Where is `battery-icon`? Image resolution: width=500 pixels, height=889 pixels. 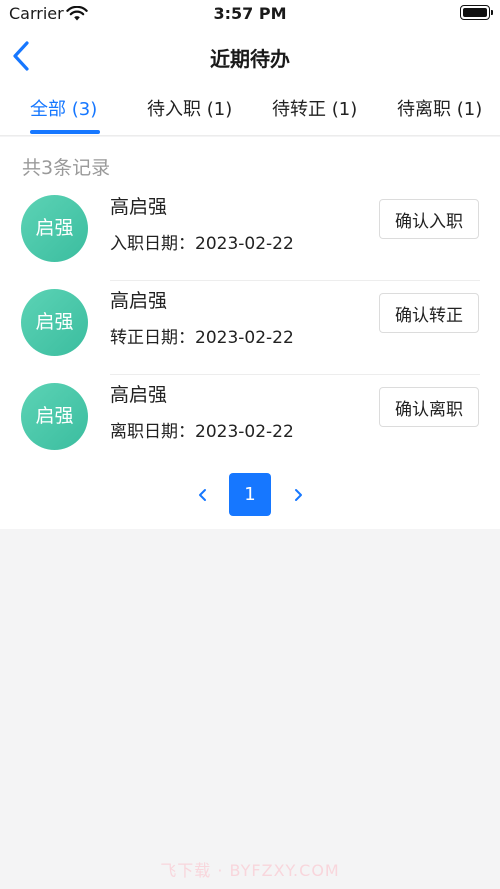
battery-icon is located at coordinates (476, 12).